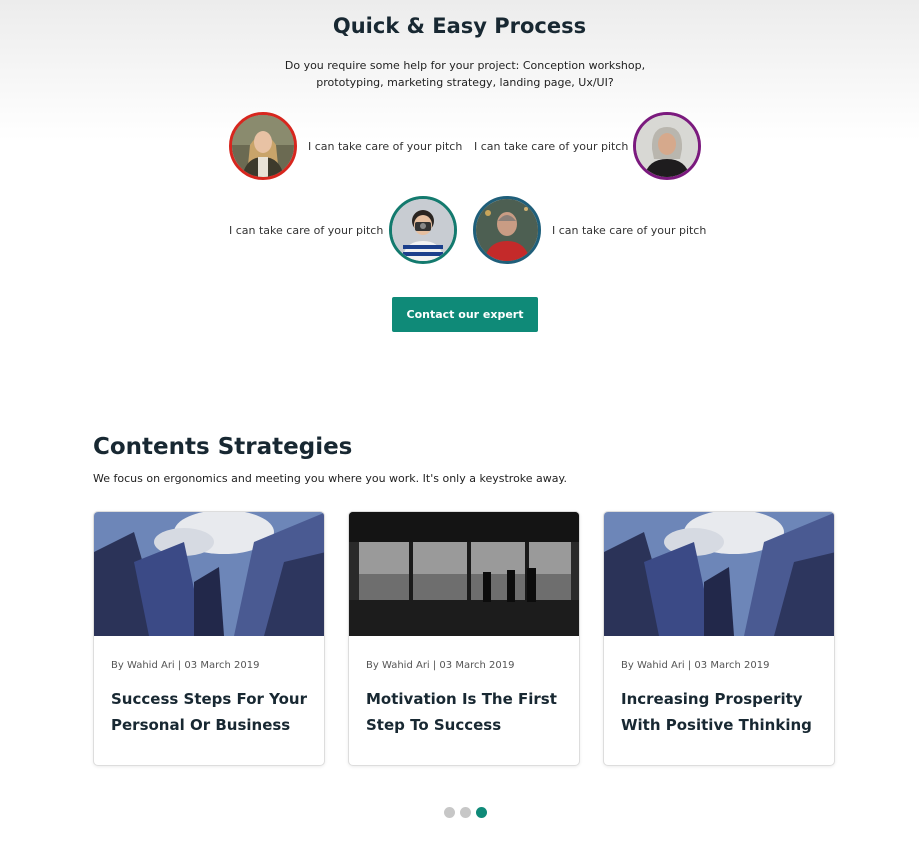  I want to click on contact-expert-button: Contact our expert, so click(465, 314).